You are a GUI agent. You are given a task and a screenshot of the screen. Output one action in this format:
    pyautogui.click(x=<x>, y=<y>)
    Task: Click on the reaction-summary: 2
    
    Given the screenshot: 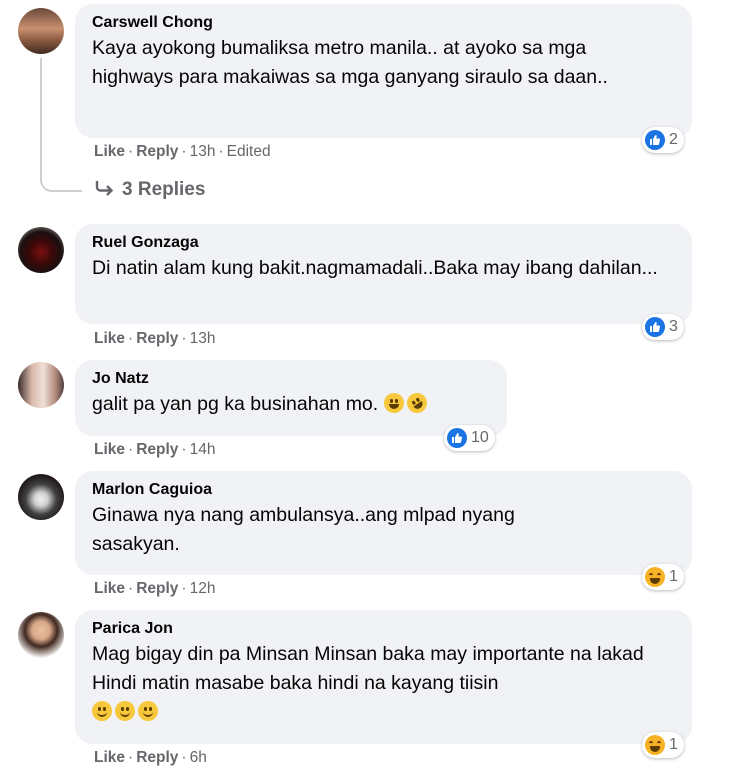 What is the action you would take?
    pyautogui.click(x=663, y=140)
    